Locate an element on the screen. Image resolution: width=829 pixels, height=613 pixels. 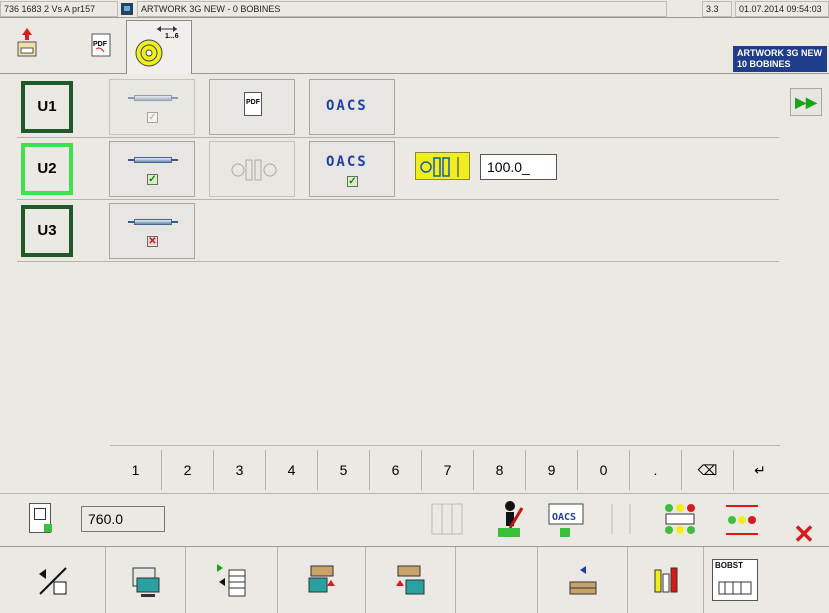
upload-icon is located at coordinates (321, 578).